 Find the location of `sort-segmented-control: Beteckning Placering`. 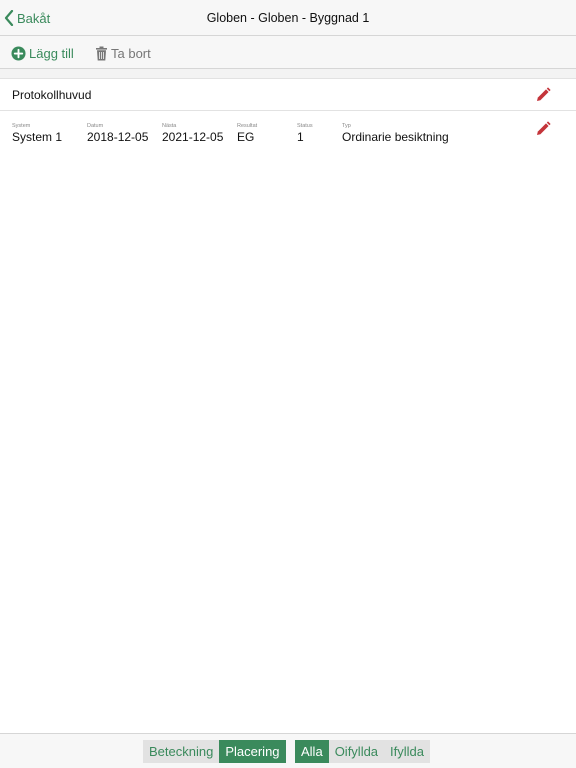

sort-segmented-control: Beteckning Placering is located at coordinates (214, 751).